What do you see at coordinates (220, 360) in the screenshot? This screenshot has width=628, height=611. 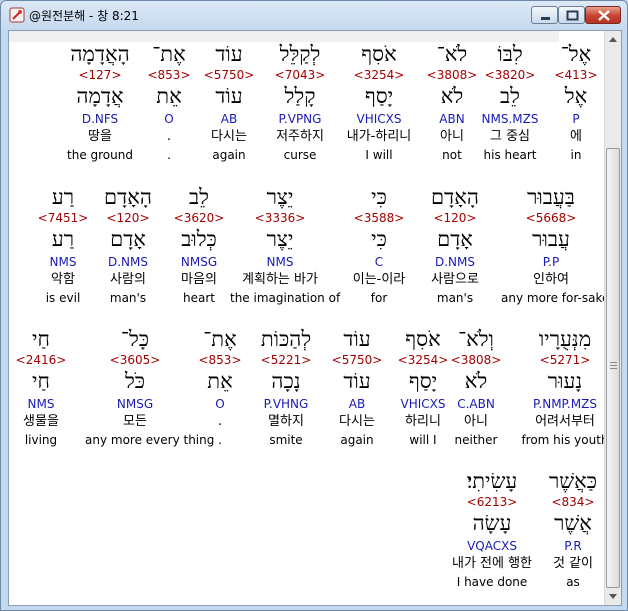 I see `strong-number: <853>` at bounding box center [220, 360].